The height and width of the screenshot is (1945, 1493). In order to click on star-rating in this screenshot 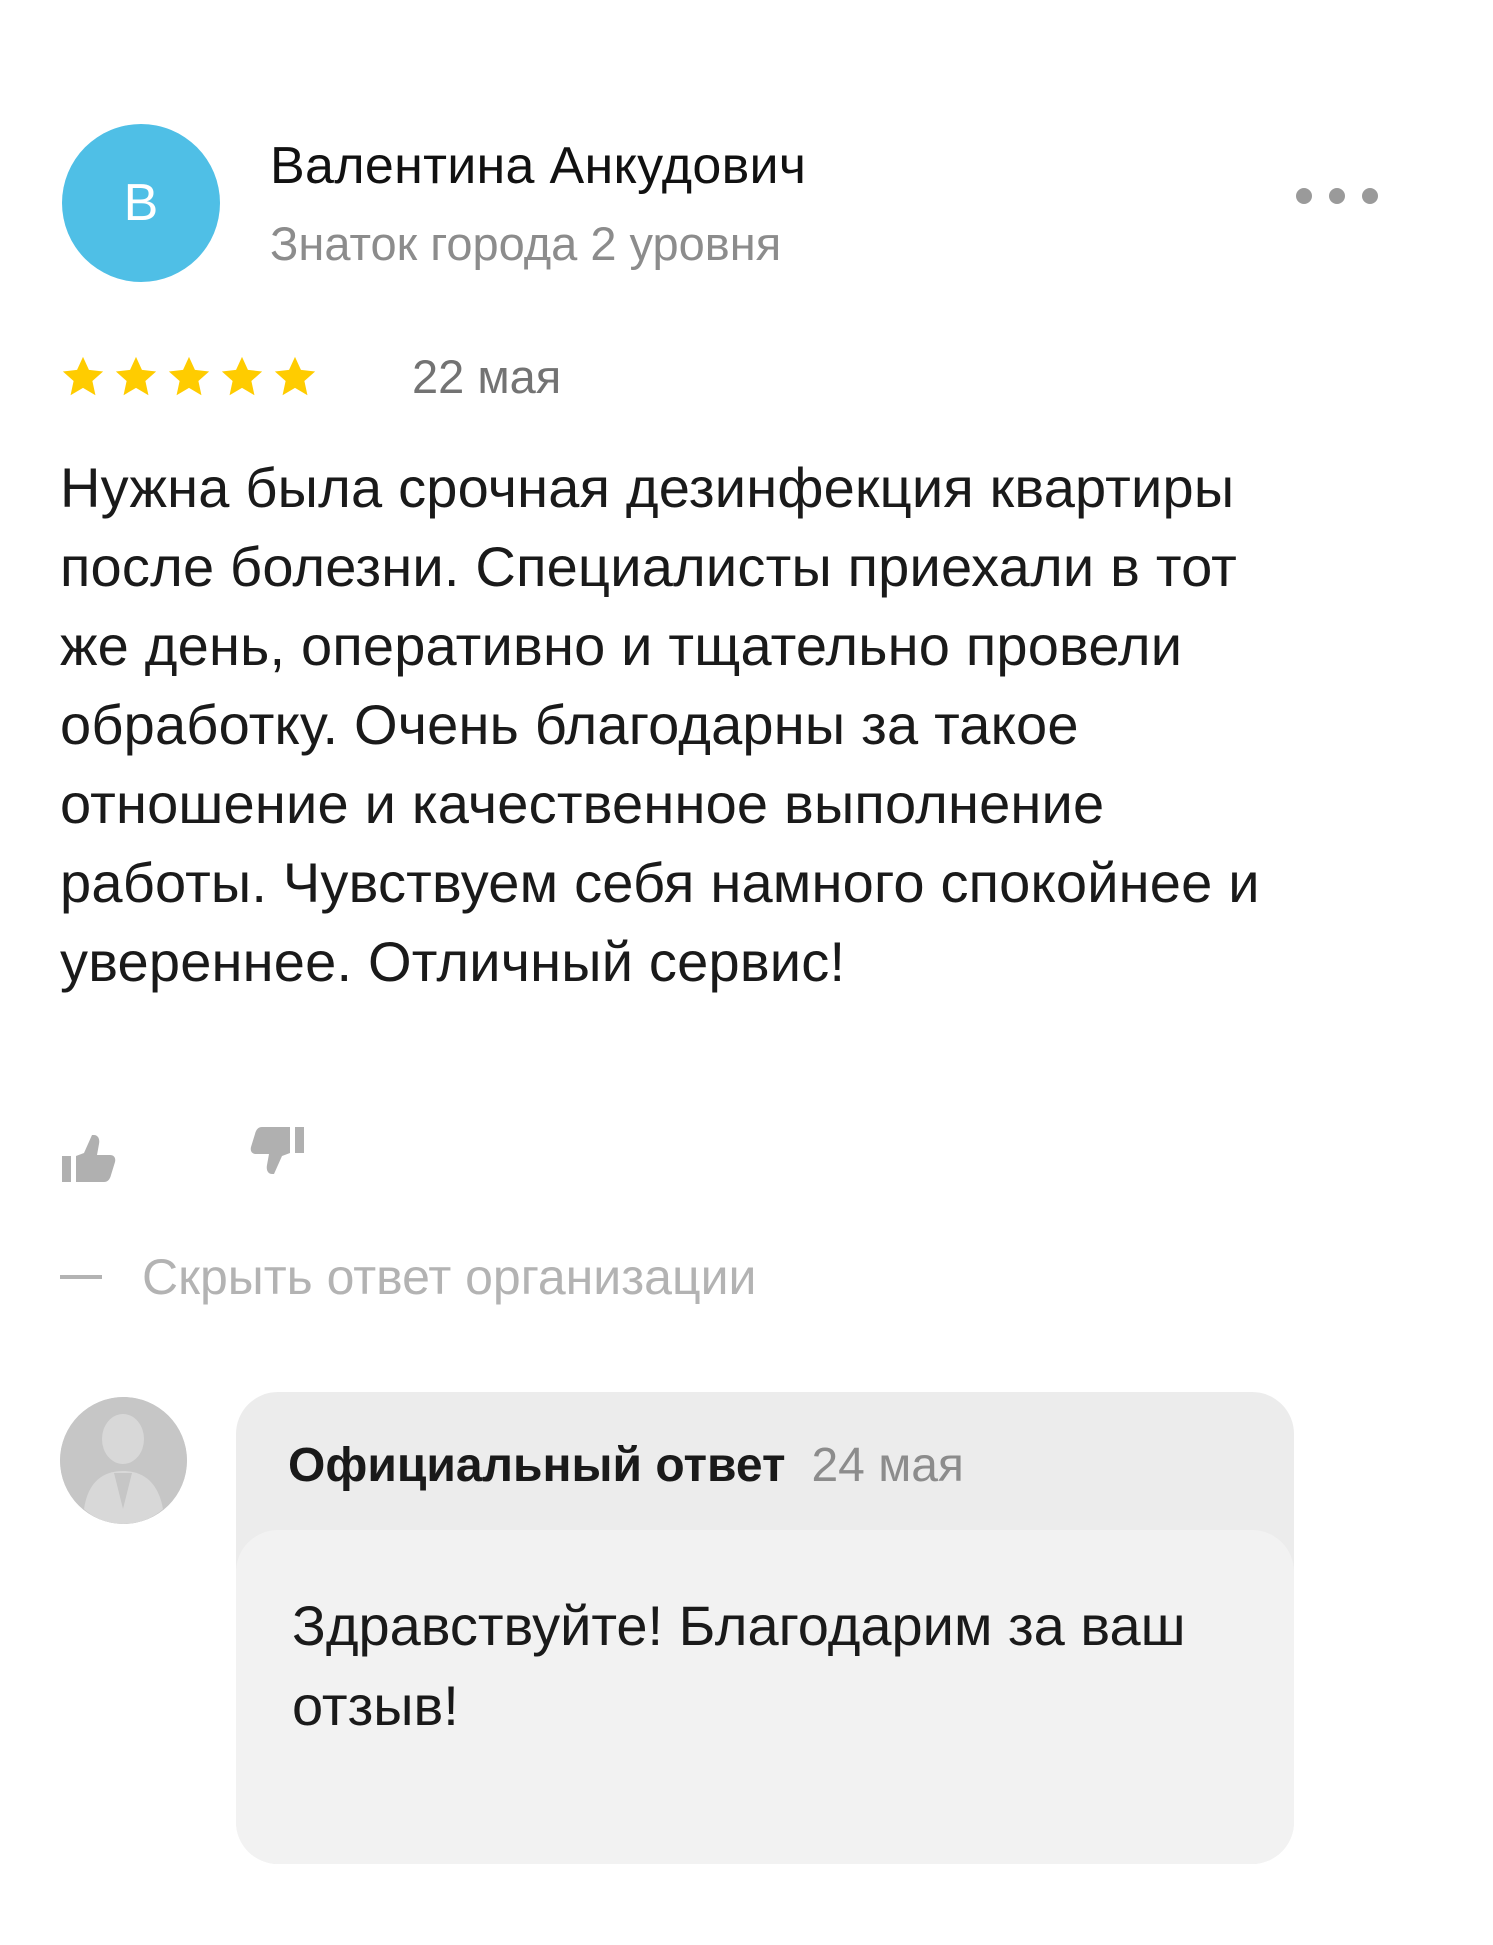, I will do `click(189, 377)`.